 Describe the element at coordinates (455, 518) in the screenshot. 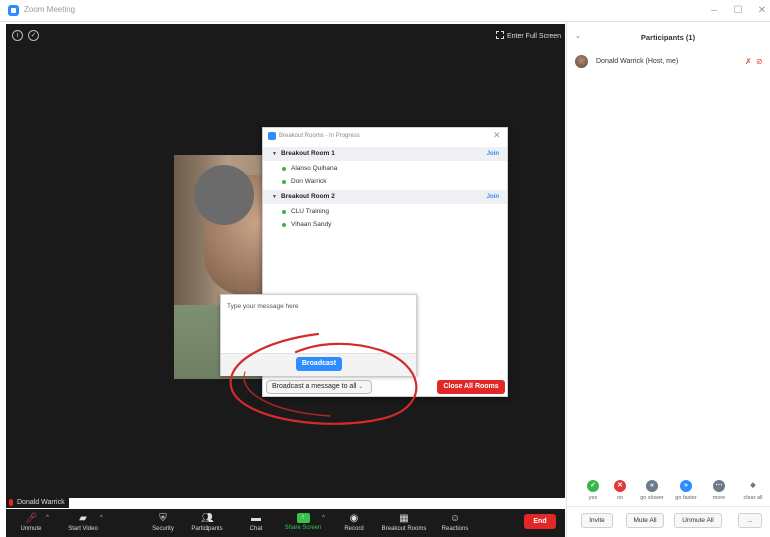

I see `reactions-icon: ☺` at that location.